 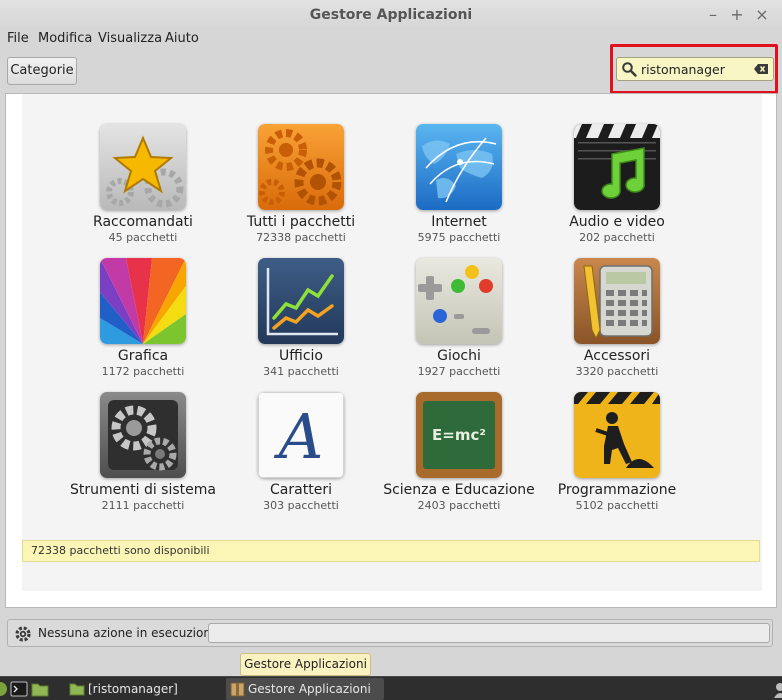 I want to click on category-count: 5102 pacchetti, so click(x=617, y=505).